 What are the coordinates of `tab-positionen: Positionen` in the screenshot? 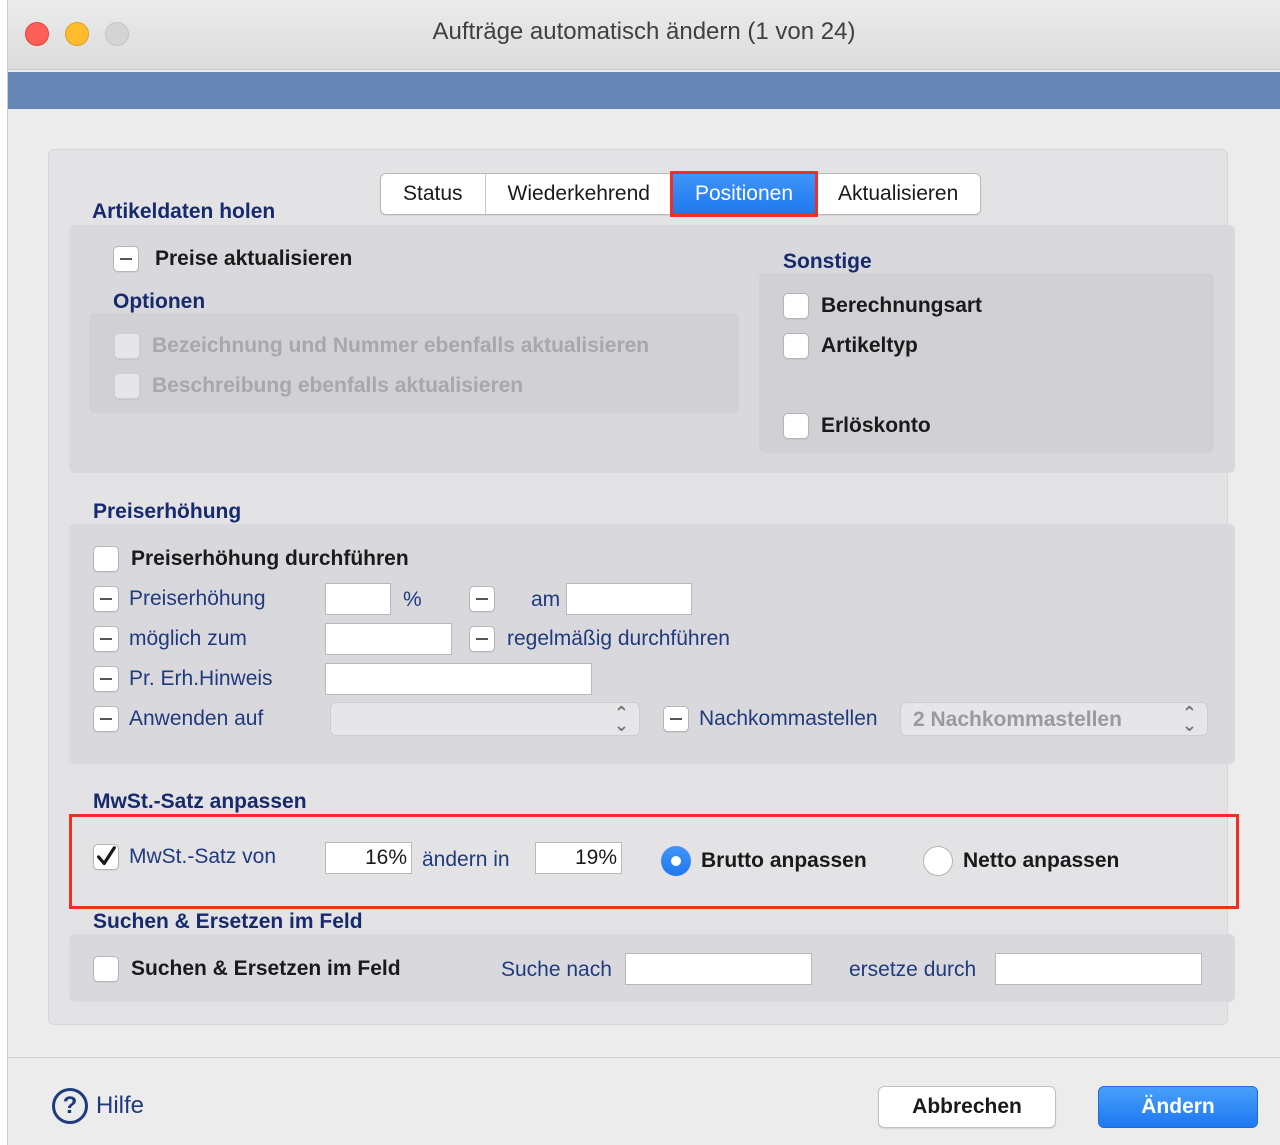 It's located at (744, 194).